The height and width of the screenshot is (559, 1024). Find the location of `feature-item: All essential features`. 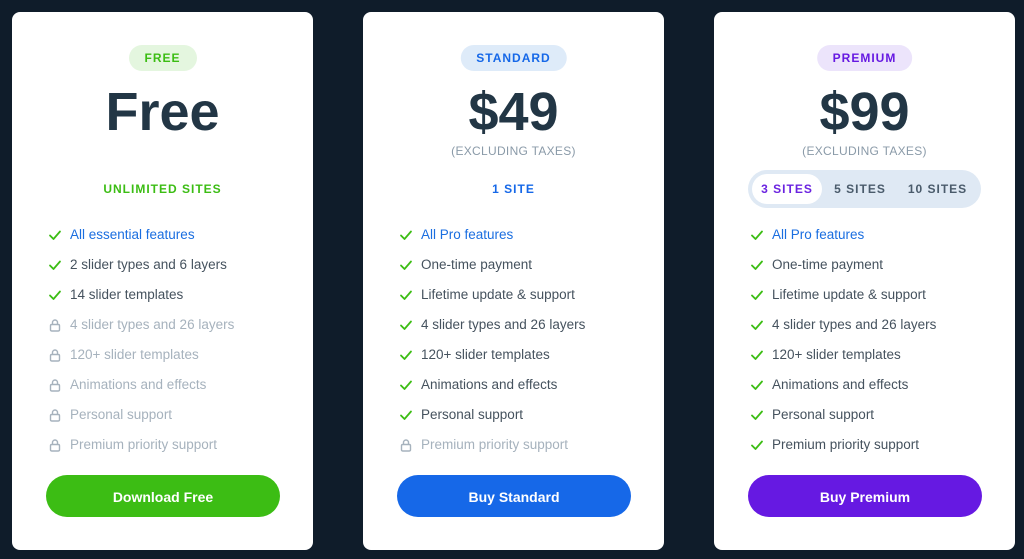

feature-item: All essential features is located at coordinates (175, 240).